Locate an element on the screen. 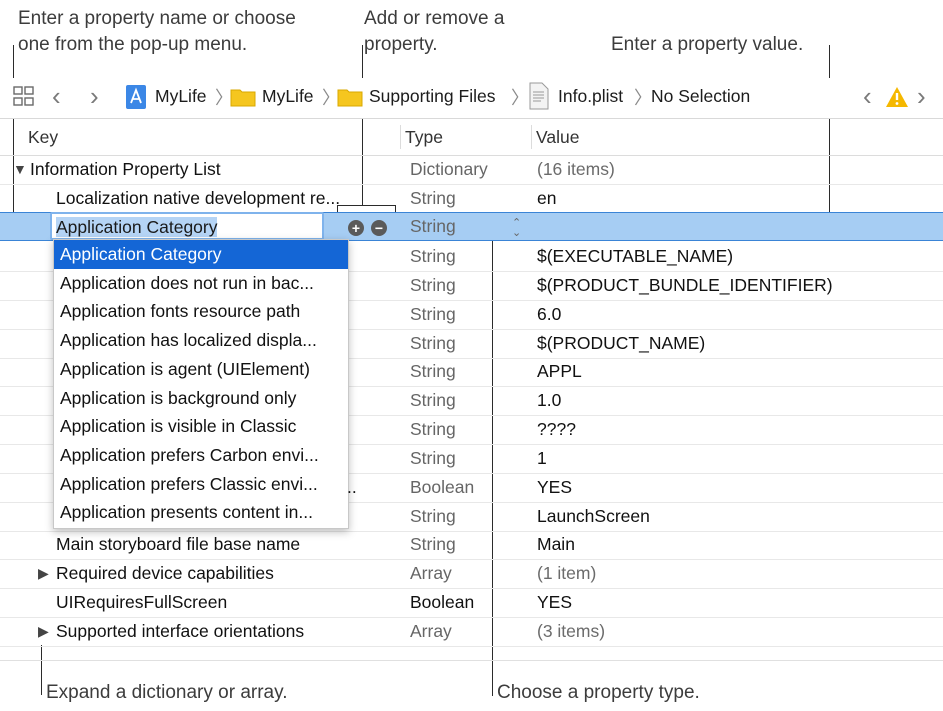  key-edit-field: Application Category is located at coordinates (187, 226).